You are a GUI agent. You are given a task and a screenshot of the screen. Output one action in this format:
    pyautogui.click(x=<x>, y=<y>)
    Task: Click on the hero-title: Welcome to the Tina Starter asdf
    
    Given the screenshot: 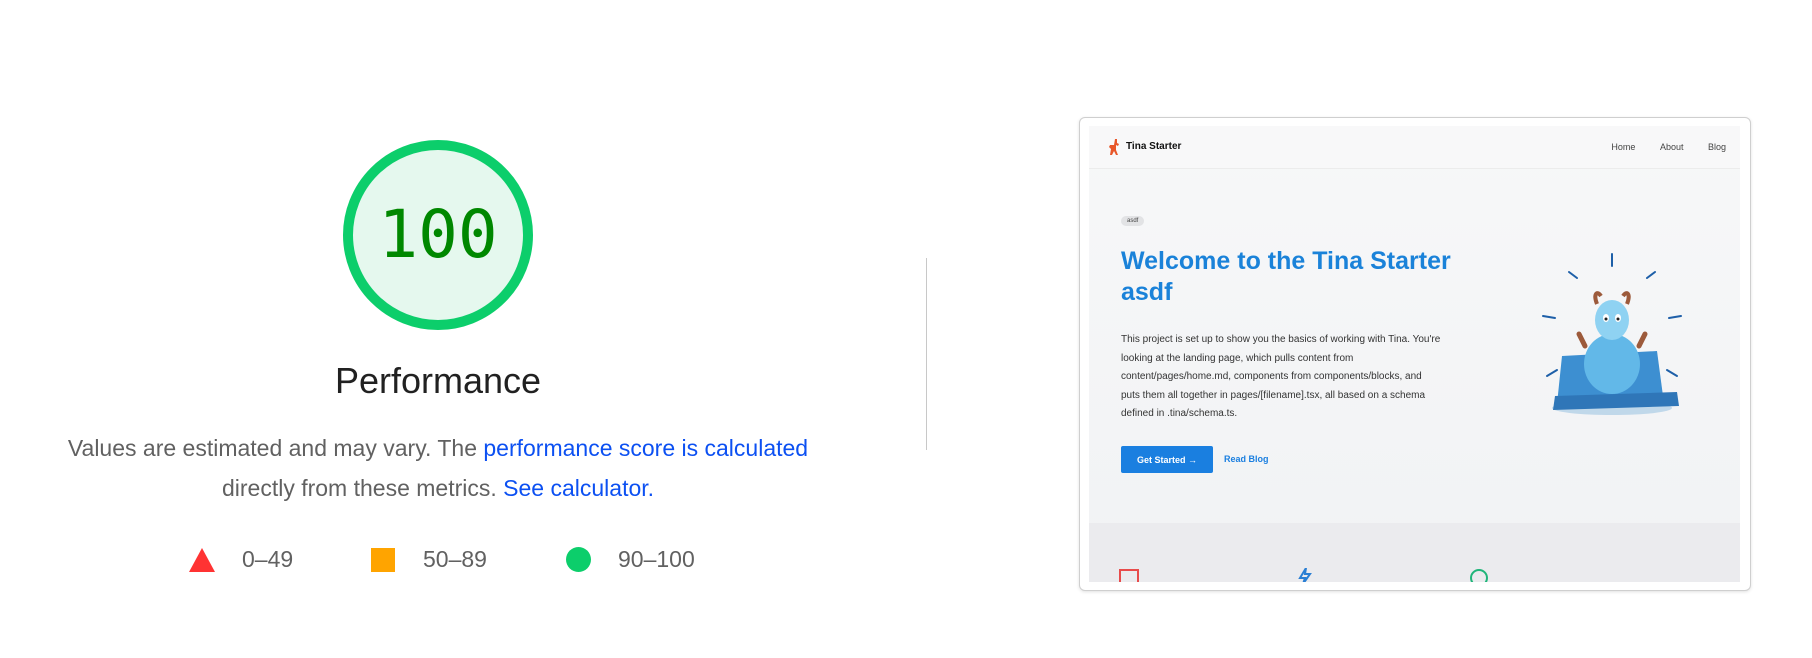 What is the action you would take?
    pyautogui.click(x=1286, y=276)
    